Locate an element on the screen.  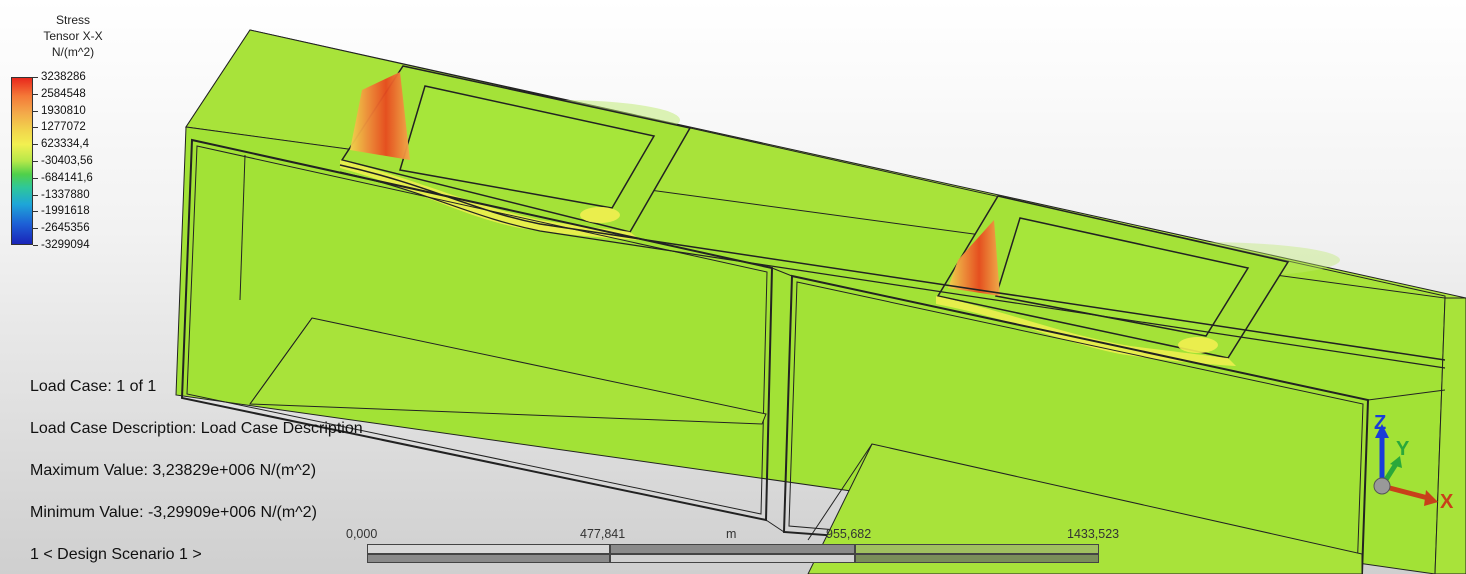
legend-value: 623334,4 is located at coordinates (65, 144).